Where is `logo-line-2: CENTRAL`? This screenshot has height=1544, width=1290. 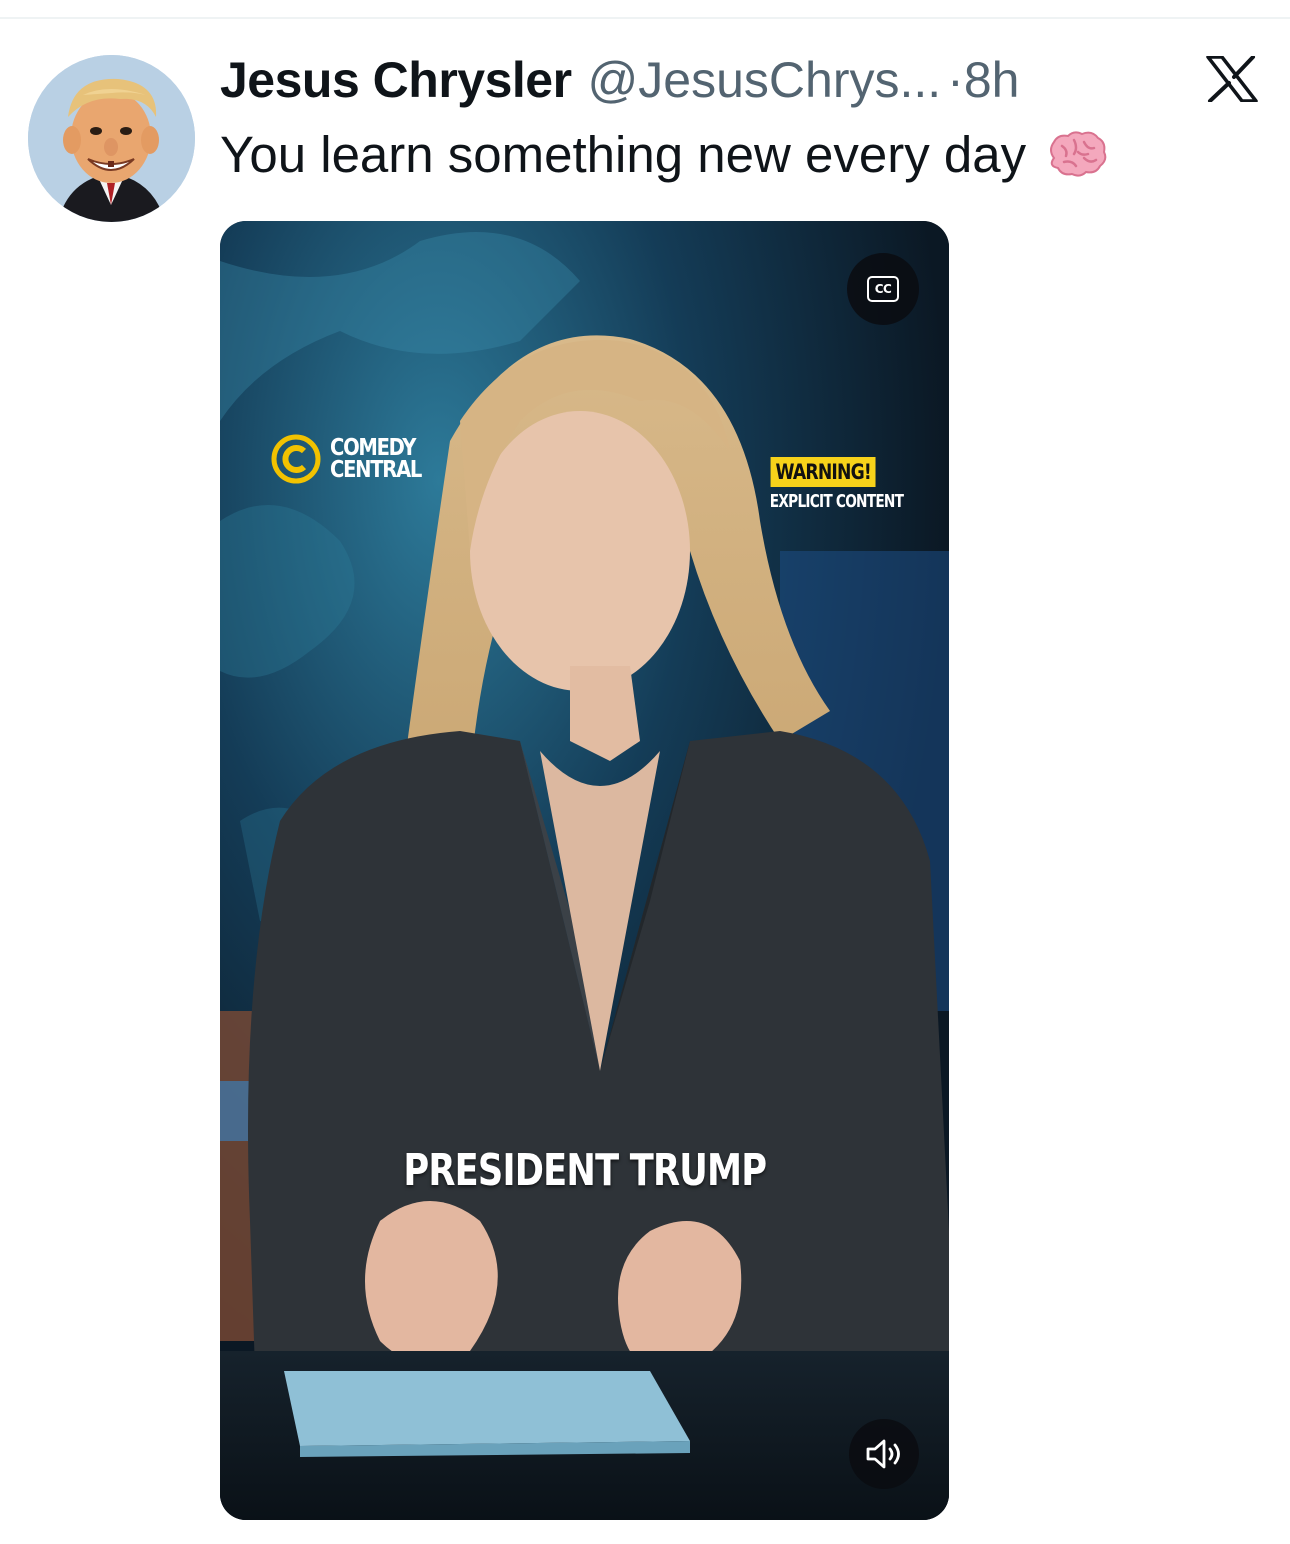
logo-line-2: CENTRAL is located at coordinates (376, 470).